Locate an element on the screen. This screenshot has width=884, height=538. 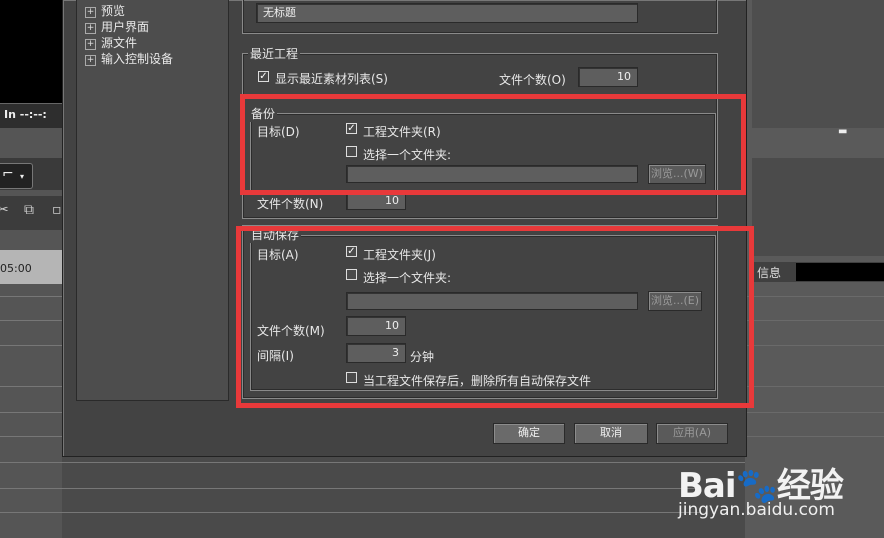
tree-item-user-interface: + 用户界面 is located at coordinates (117, 26).